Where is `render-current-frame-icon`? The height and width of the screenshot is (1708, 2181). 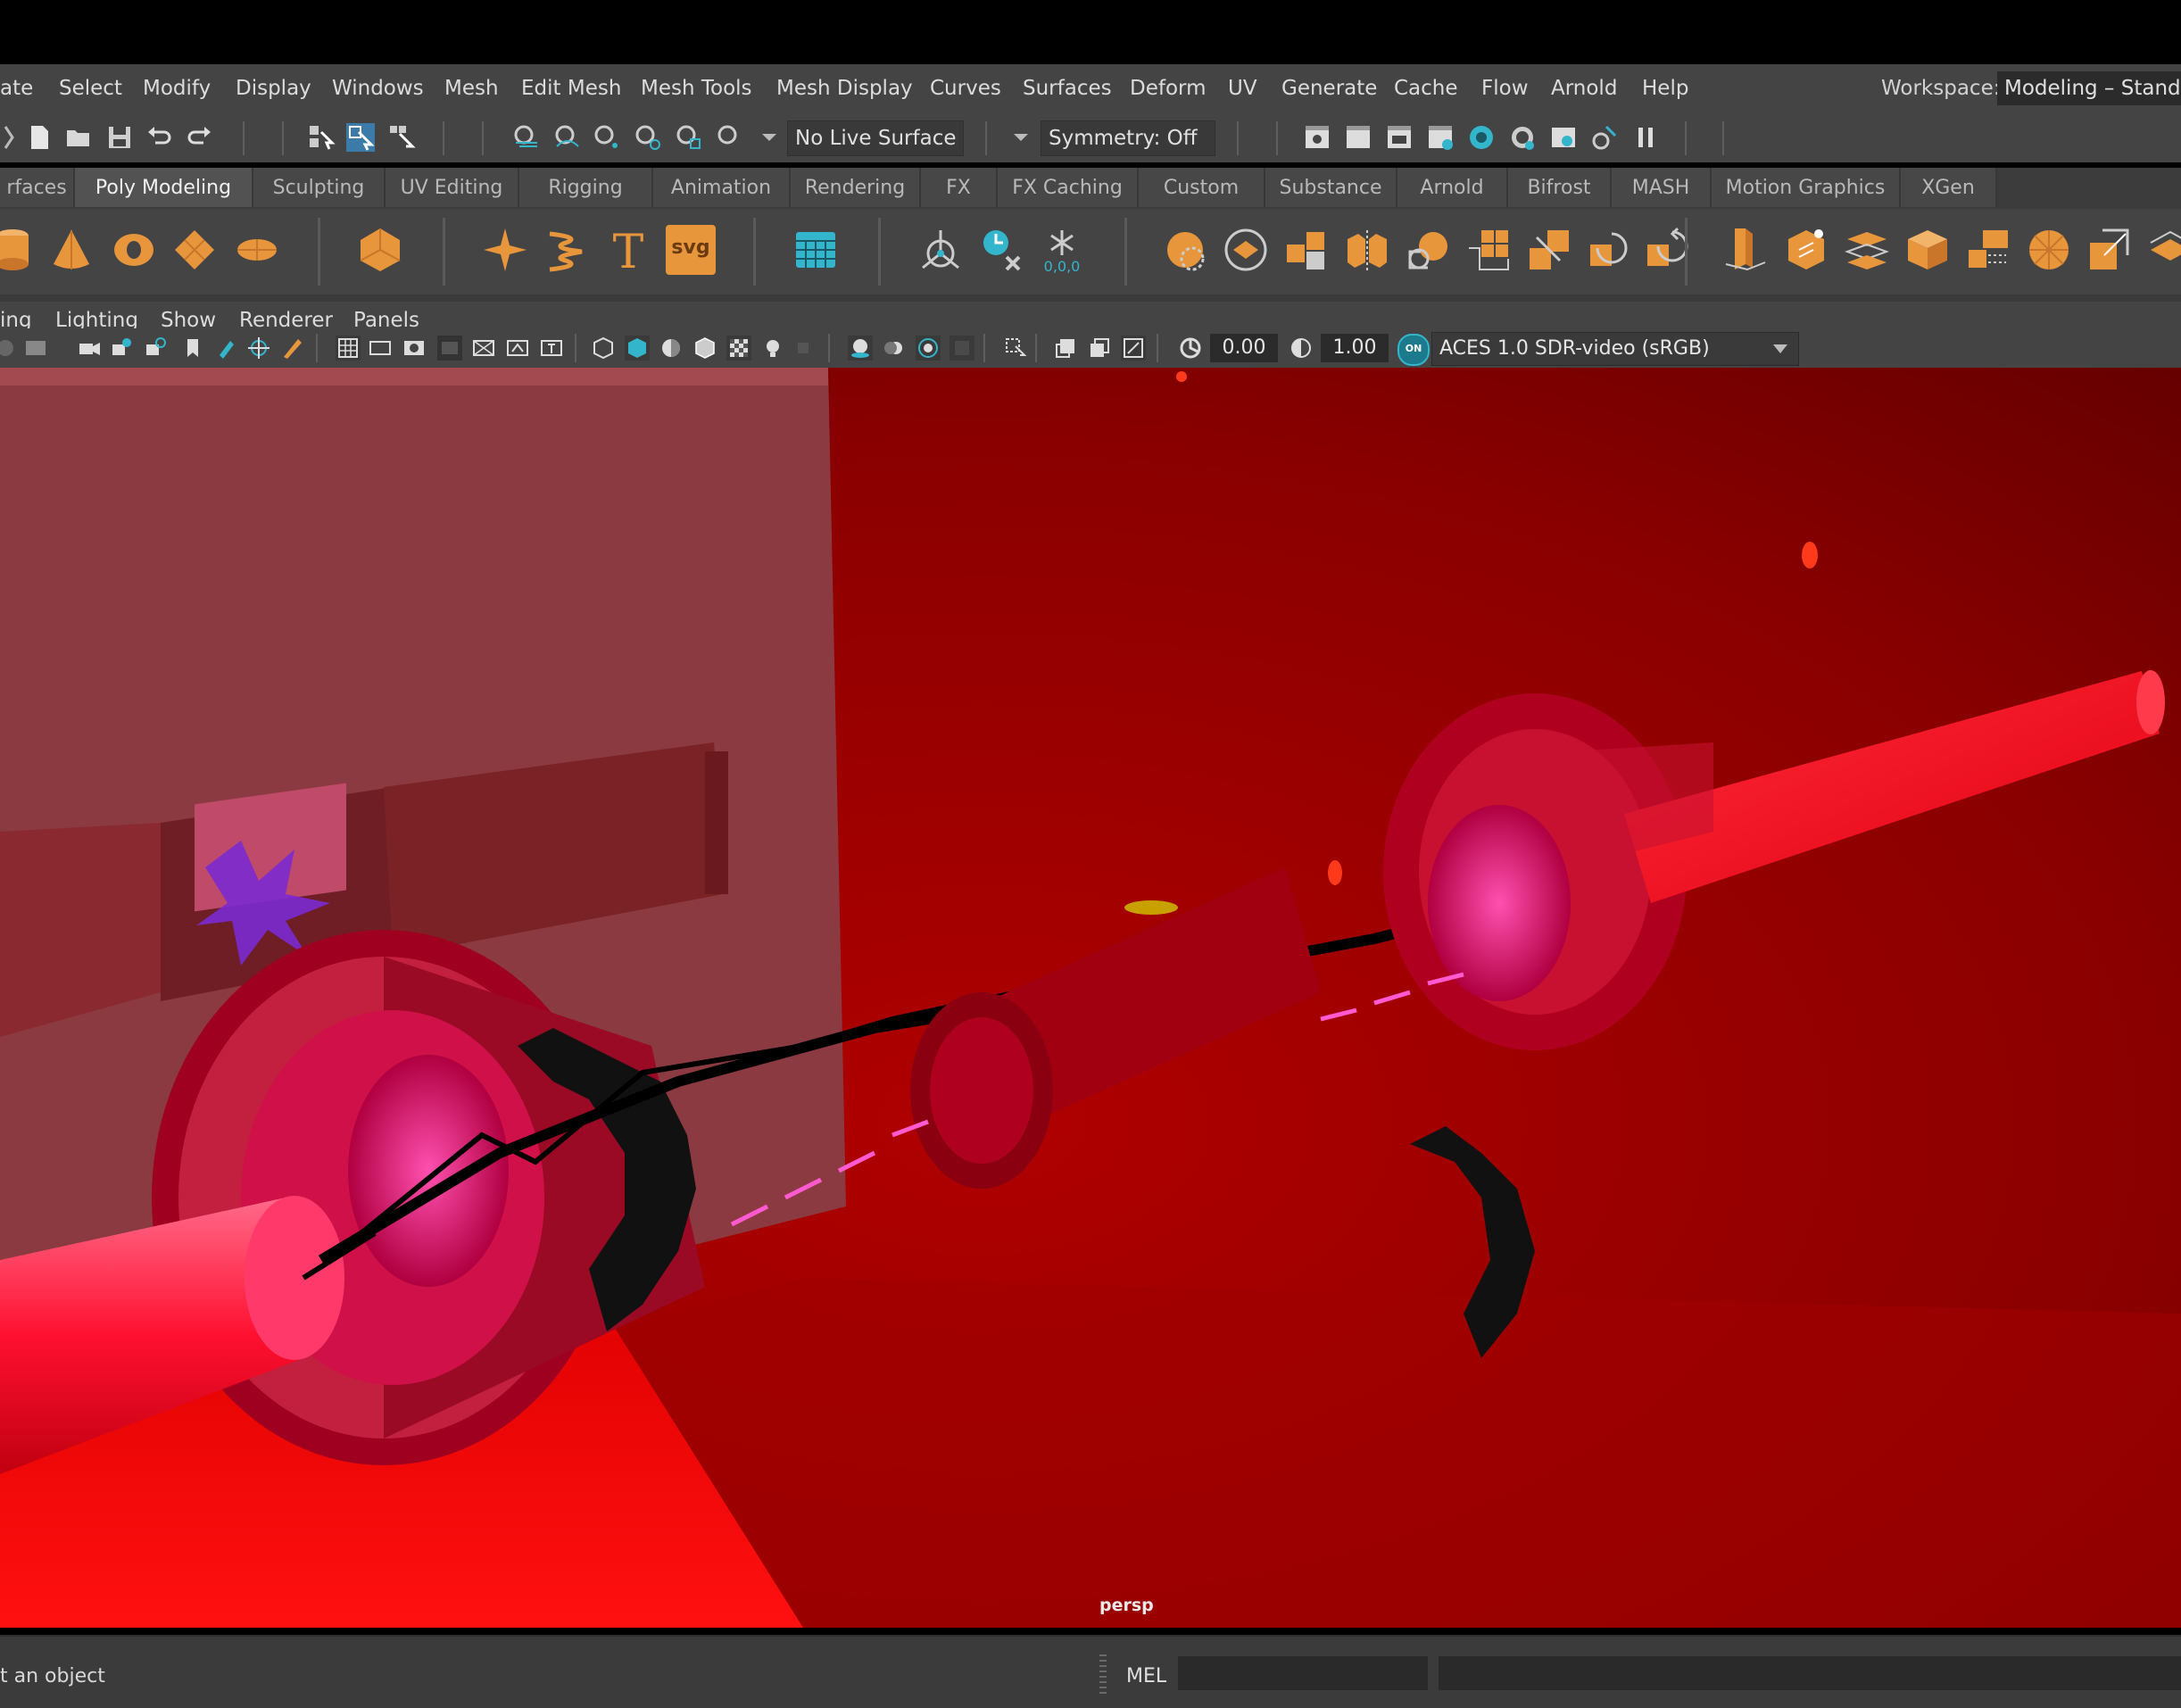 render-current-frame-icon is located at coordinates (1358, 137).